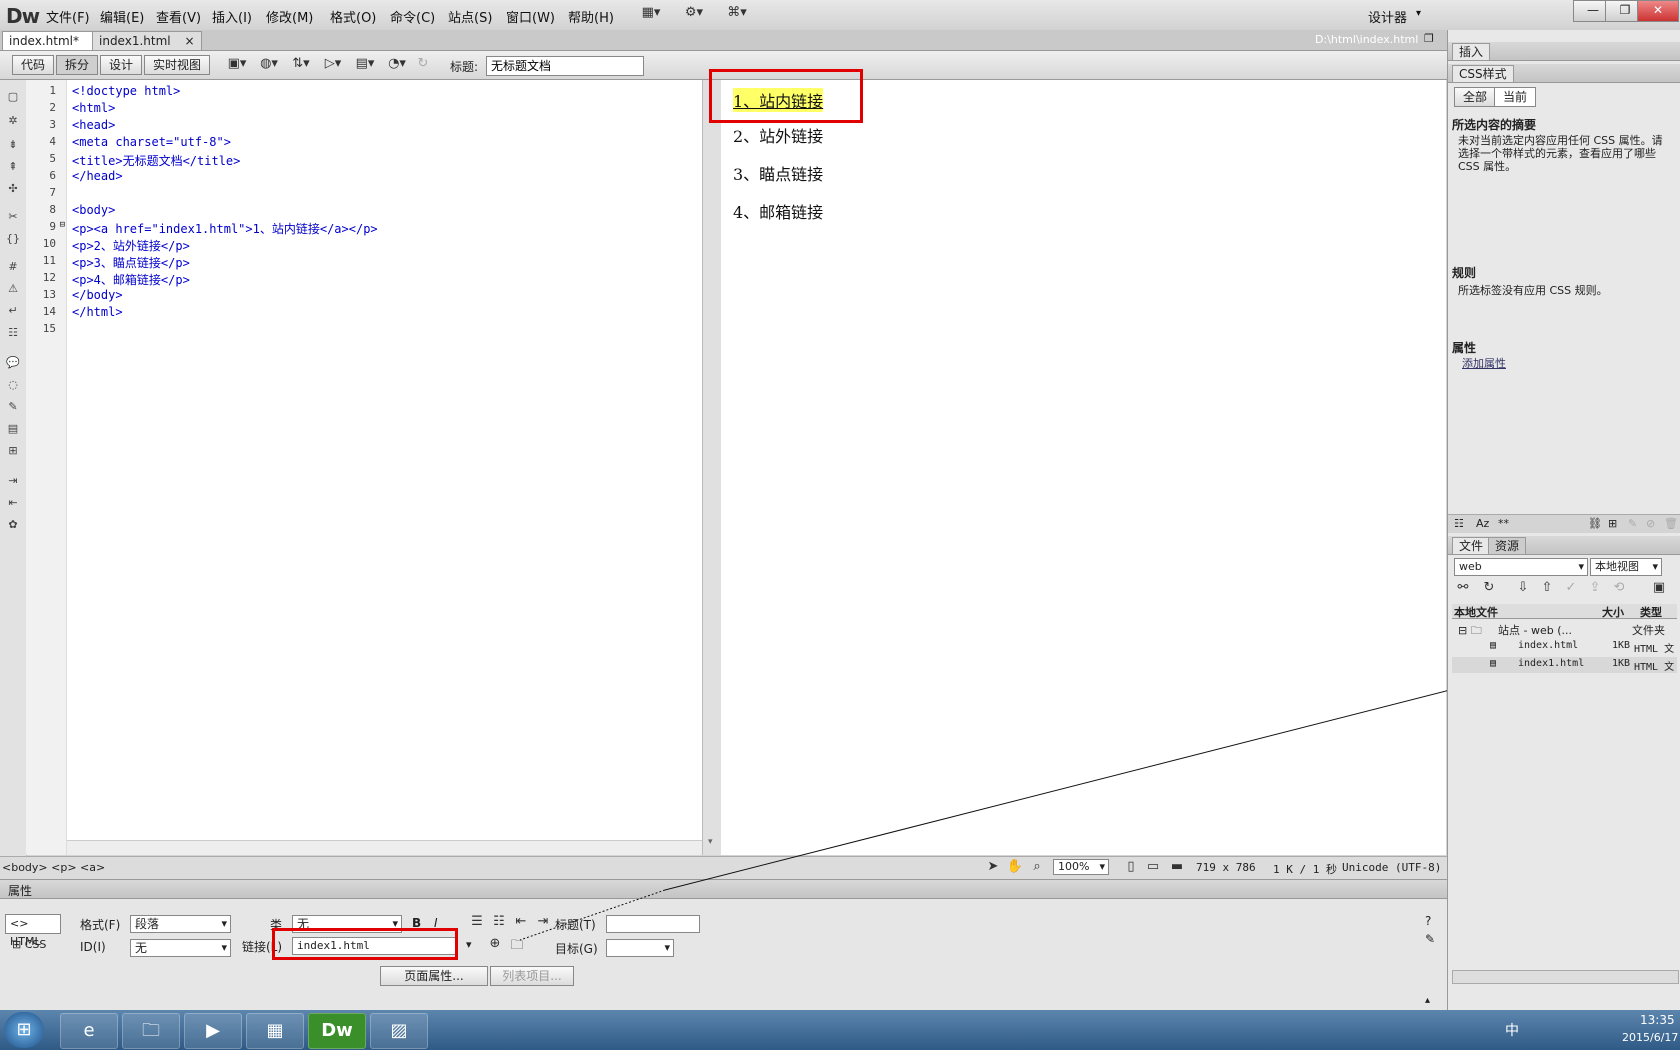 The width and height of the screenshot is (1680, 1050). What do you see at coordinates (1475, 97) in the screenshot?
I see `css-all-button: 全部` at bounding box center [1475, 97].